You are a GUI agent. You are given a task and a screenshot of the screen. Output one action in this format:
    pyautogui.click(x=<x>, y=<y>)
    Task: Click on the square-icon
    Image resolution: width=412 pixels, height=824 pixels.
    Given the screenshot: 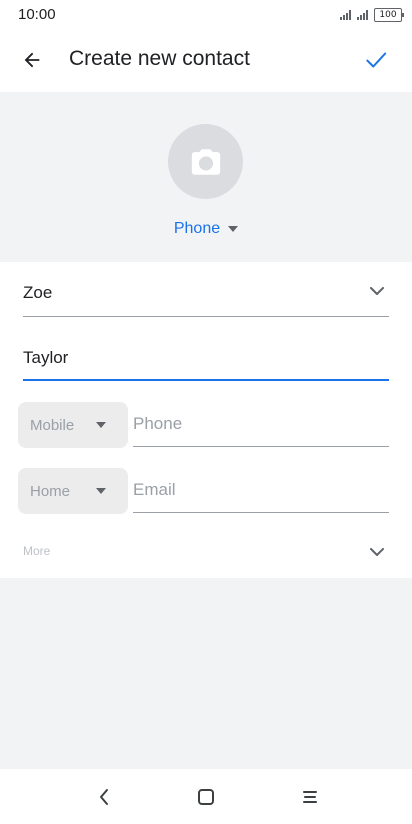 What is the action you would take?
    pyautogui.click(x=206, y=797)
    